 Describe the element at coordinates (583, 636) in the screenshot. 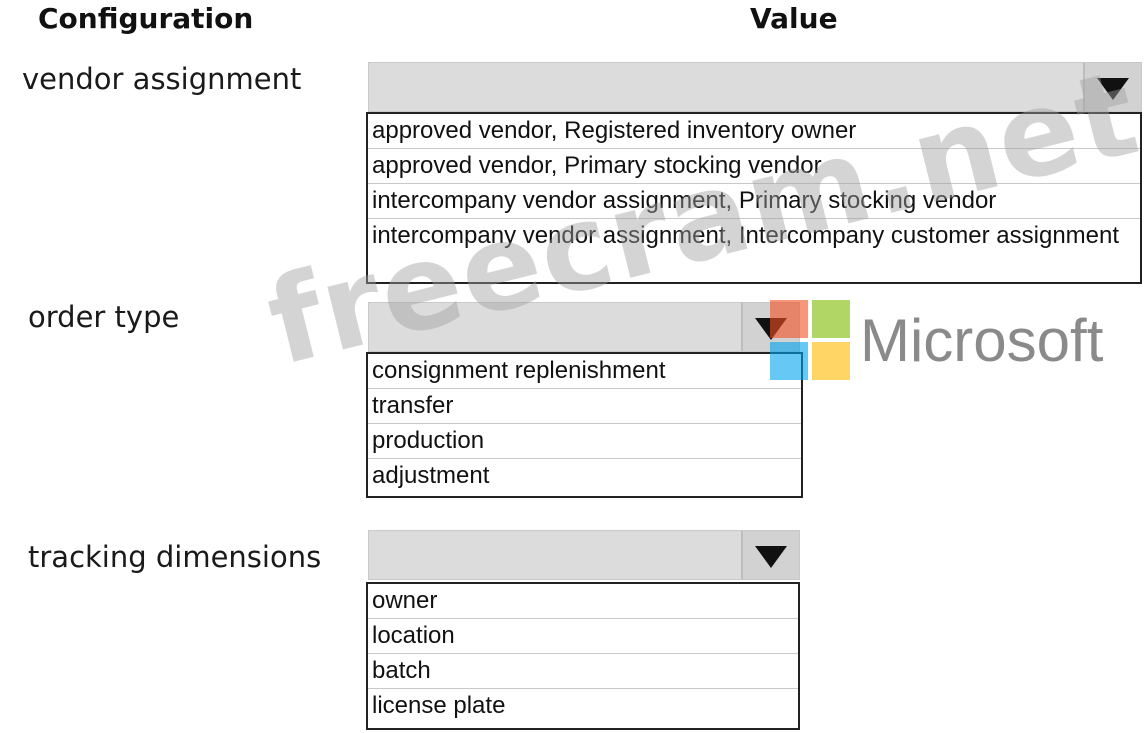

I see `option-location: location` at that location.